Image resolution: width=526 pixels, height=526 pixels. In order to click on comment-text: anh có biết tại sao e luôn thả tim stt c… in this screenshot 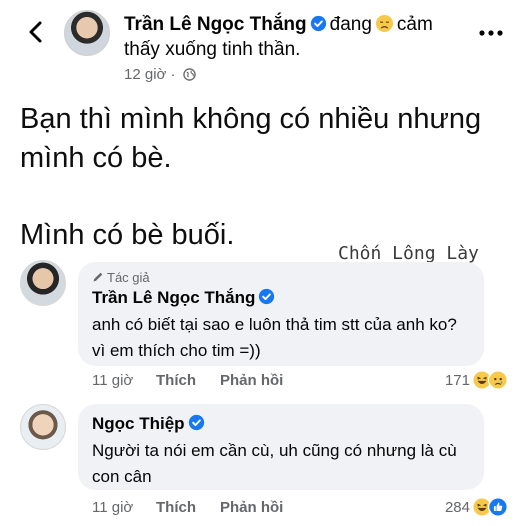, I will do `click(274, 337)`.